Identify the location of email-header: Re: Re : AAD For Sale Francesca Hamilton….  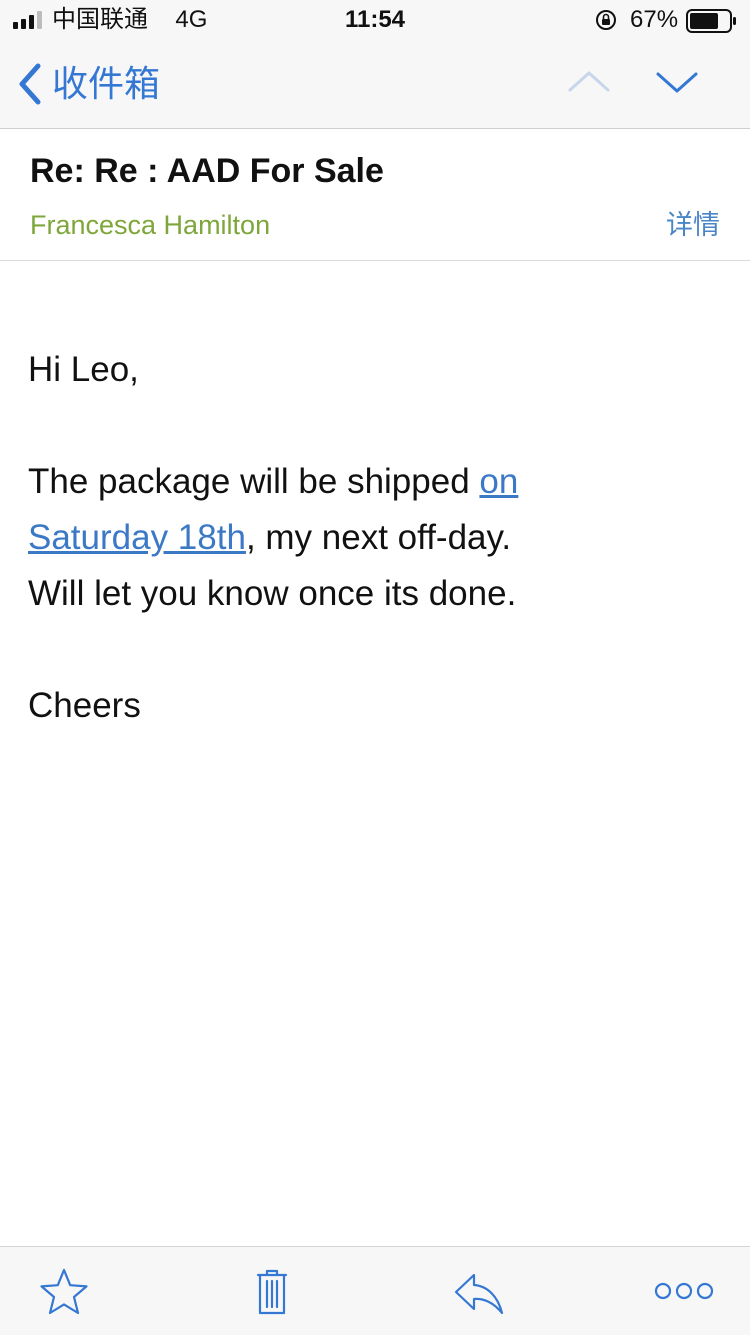
(375, 195).